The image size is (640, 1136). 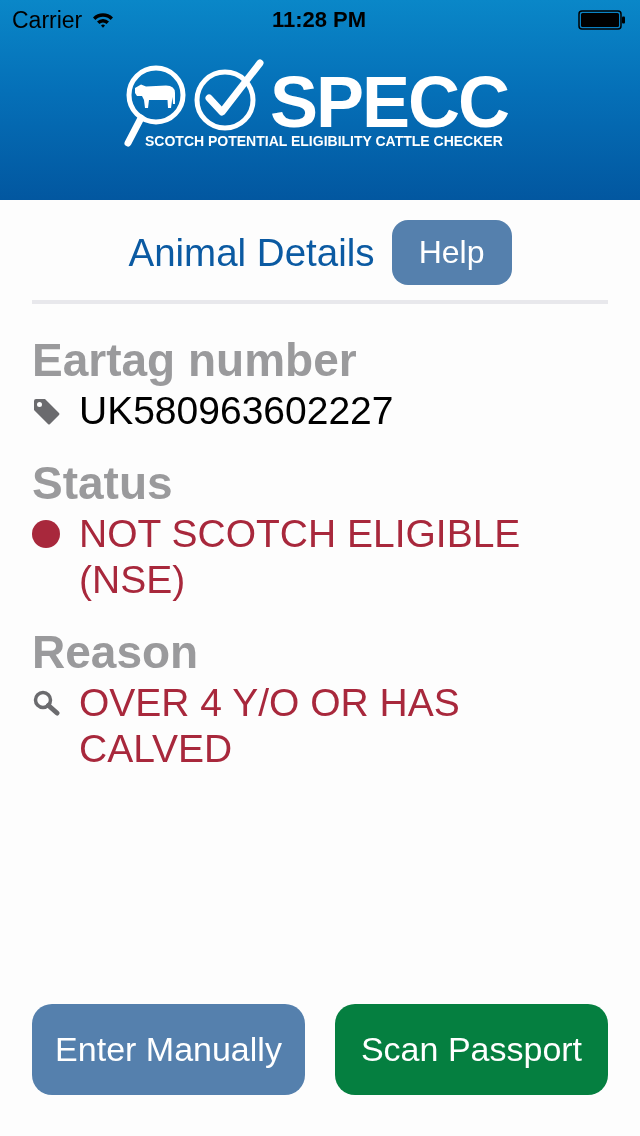 What do you see at coordinates (47, 20) in the screenshot?
I see `carrier-label: Carrier` at bounding box center [47, 20].